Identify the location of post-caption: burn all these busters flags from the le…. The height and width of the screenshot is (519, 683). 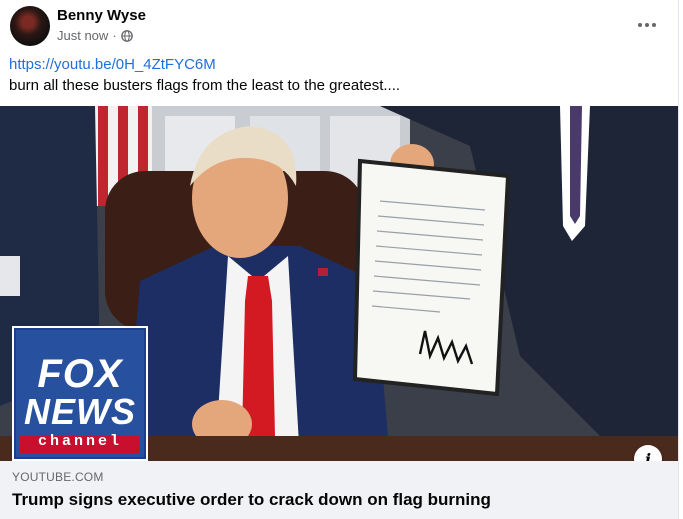
(205, 85).